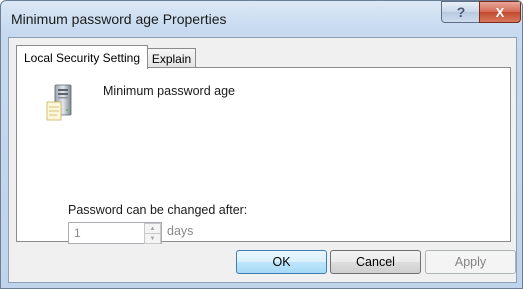  I want to click on close-button: X, so click(500, 12).